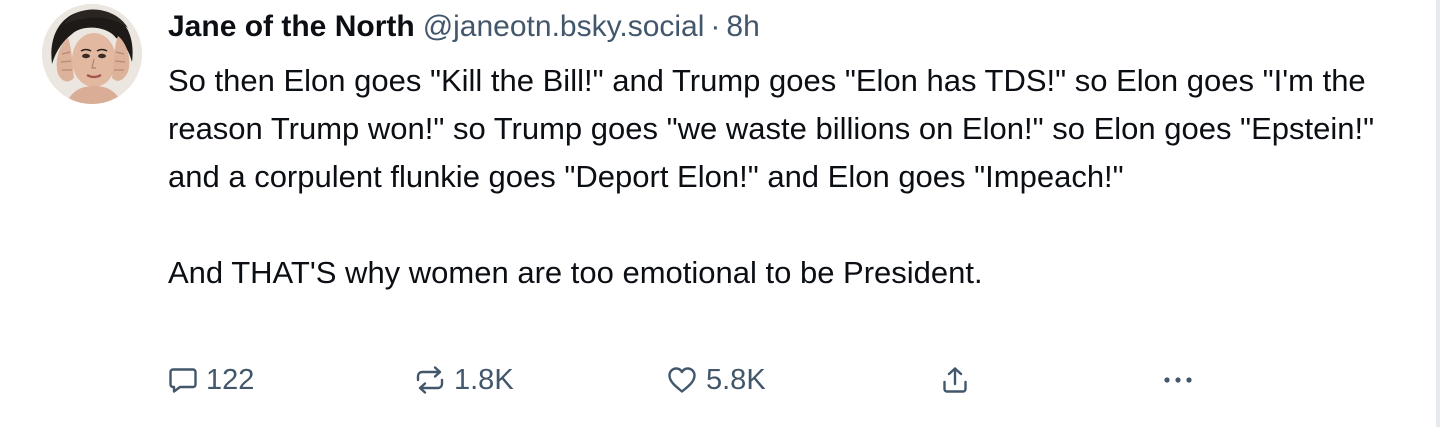 The width and height of the screenshot is (1440, 427). Describe the element at coordinates (291, 26) in the screenshot. I see `author-display-name: Jane of the North` at that location.